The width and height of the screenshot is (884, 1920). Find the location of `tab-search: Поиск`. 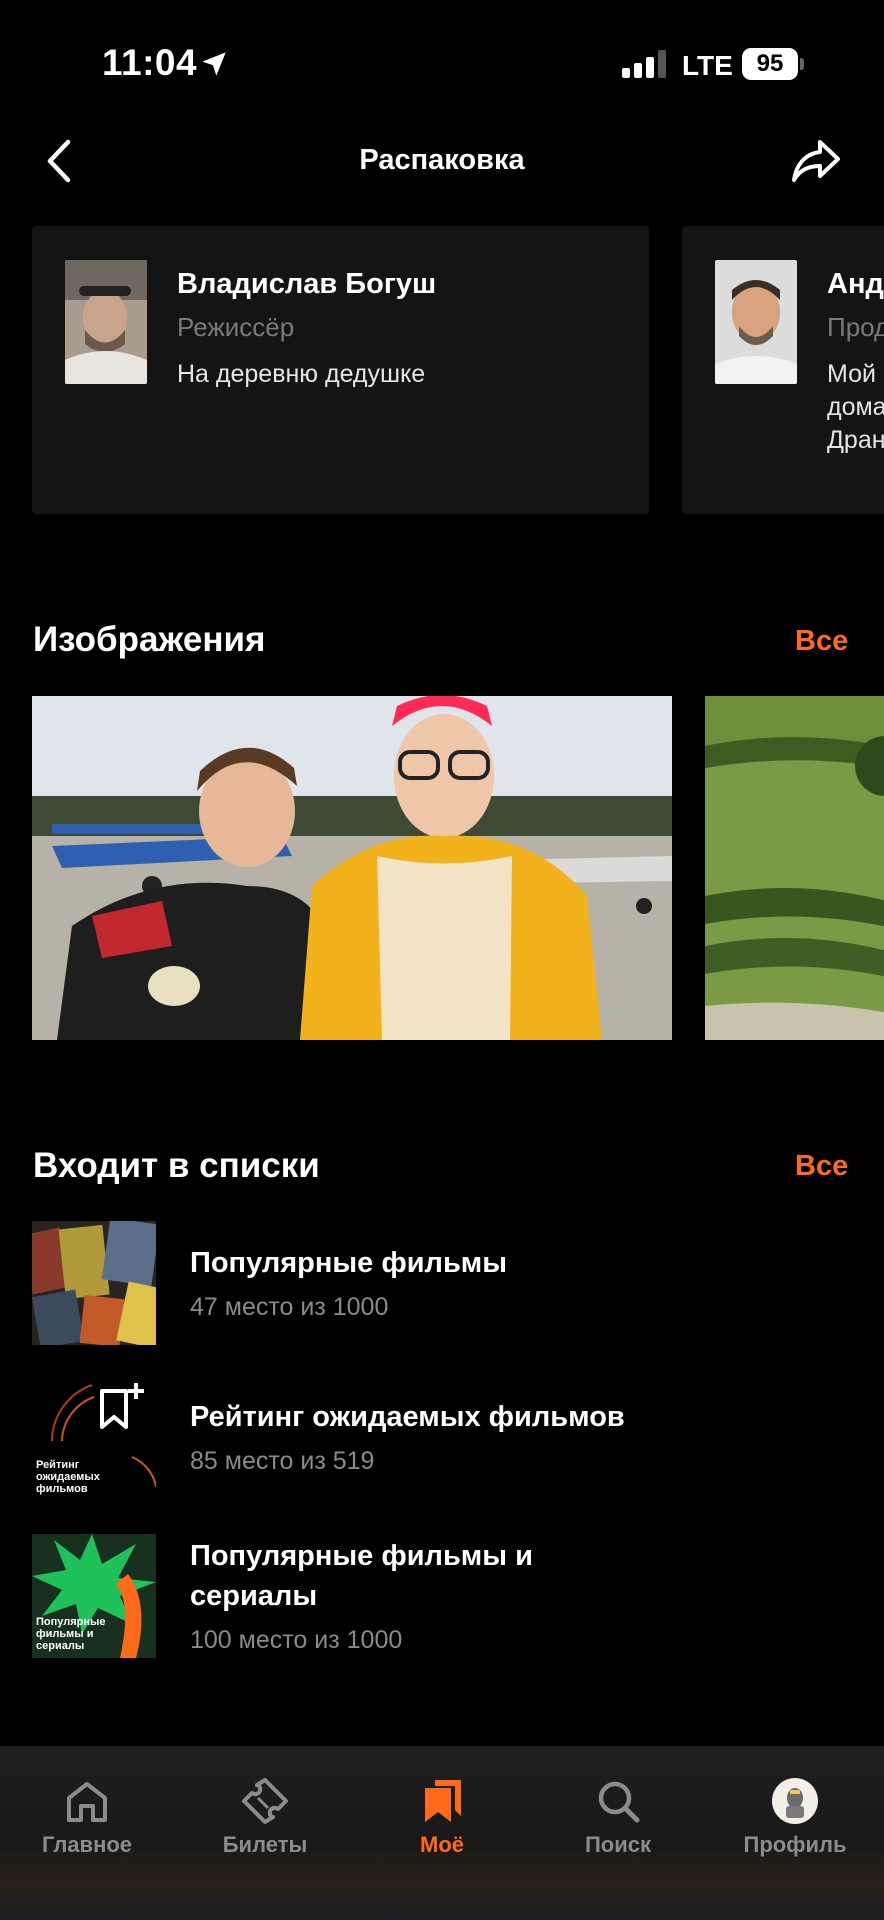

tab-search: Поиск is located at coordinates (618, 1817).